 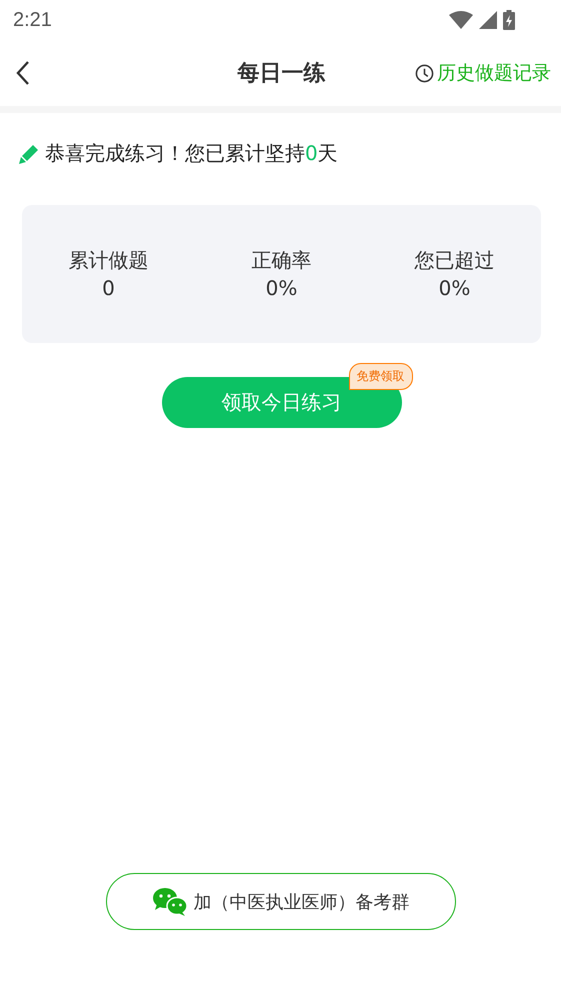 I want to click on status-time: 2:21, so click(x=32, y=20).